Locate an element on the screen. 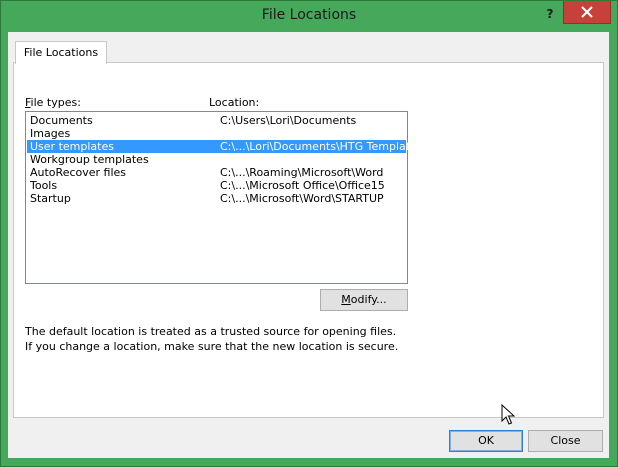 The height and width of the screenshot is (467, 618). file-location: C:\...\Microsoft Office\Office15 is located at coordinates (302, 185).